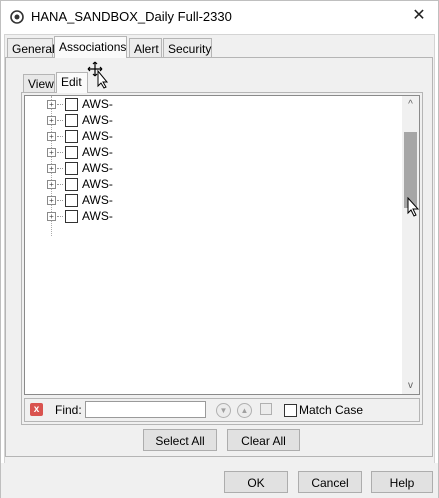 This screenshot has height=498, width=439. Describe the element at coordinates (290, 410) in the screenshot. I see `match-case-checkbox` at that location.